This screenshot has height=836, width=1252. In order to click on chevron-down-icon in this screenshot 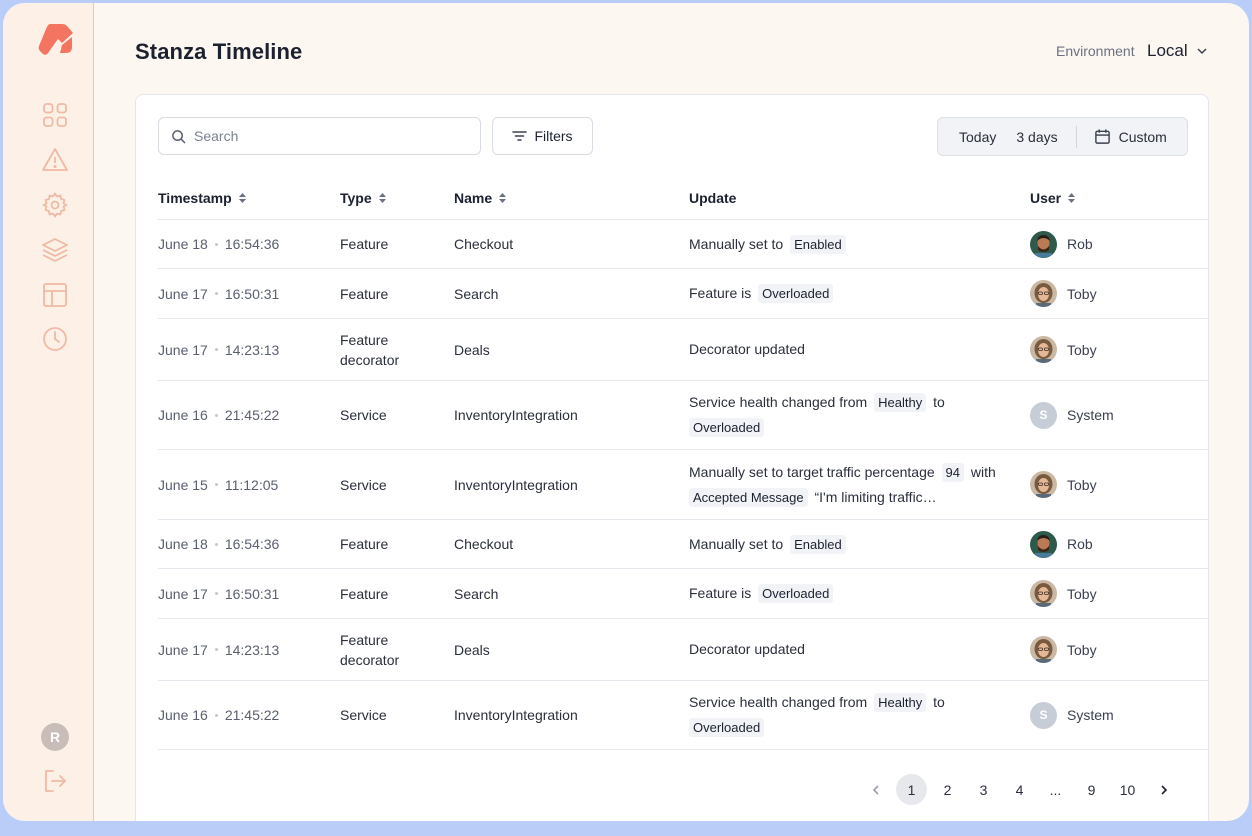, I will do `click(1202, 51)`.